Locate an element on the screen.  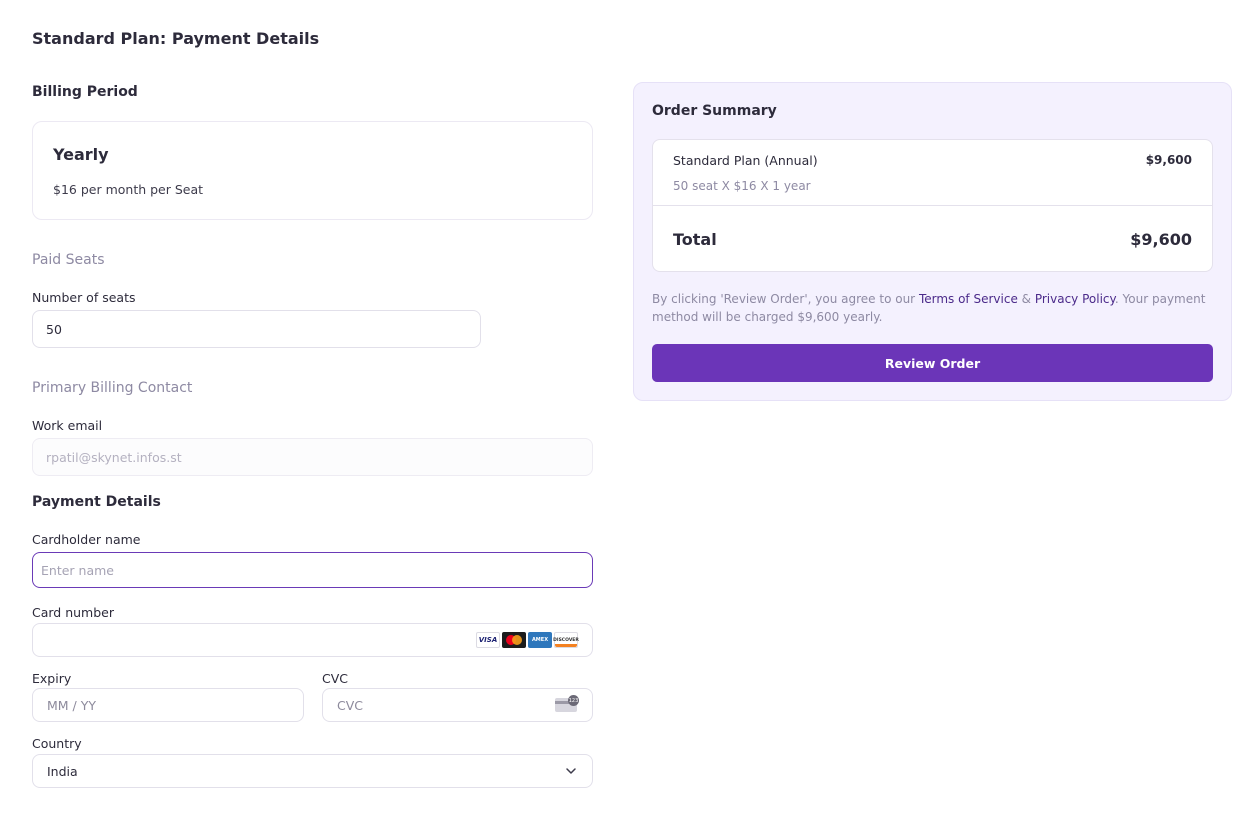
terms-of-service-link: Terms of Service is located at coordinates (968, 299).